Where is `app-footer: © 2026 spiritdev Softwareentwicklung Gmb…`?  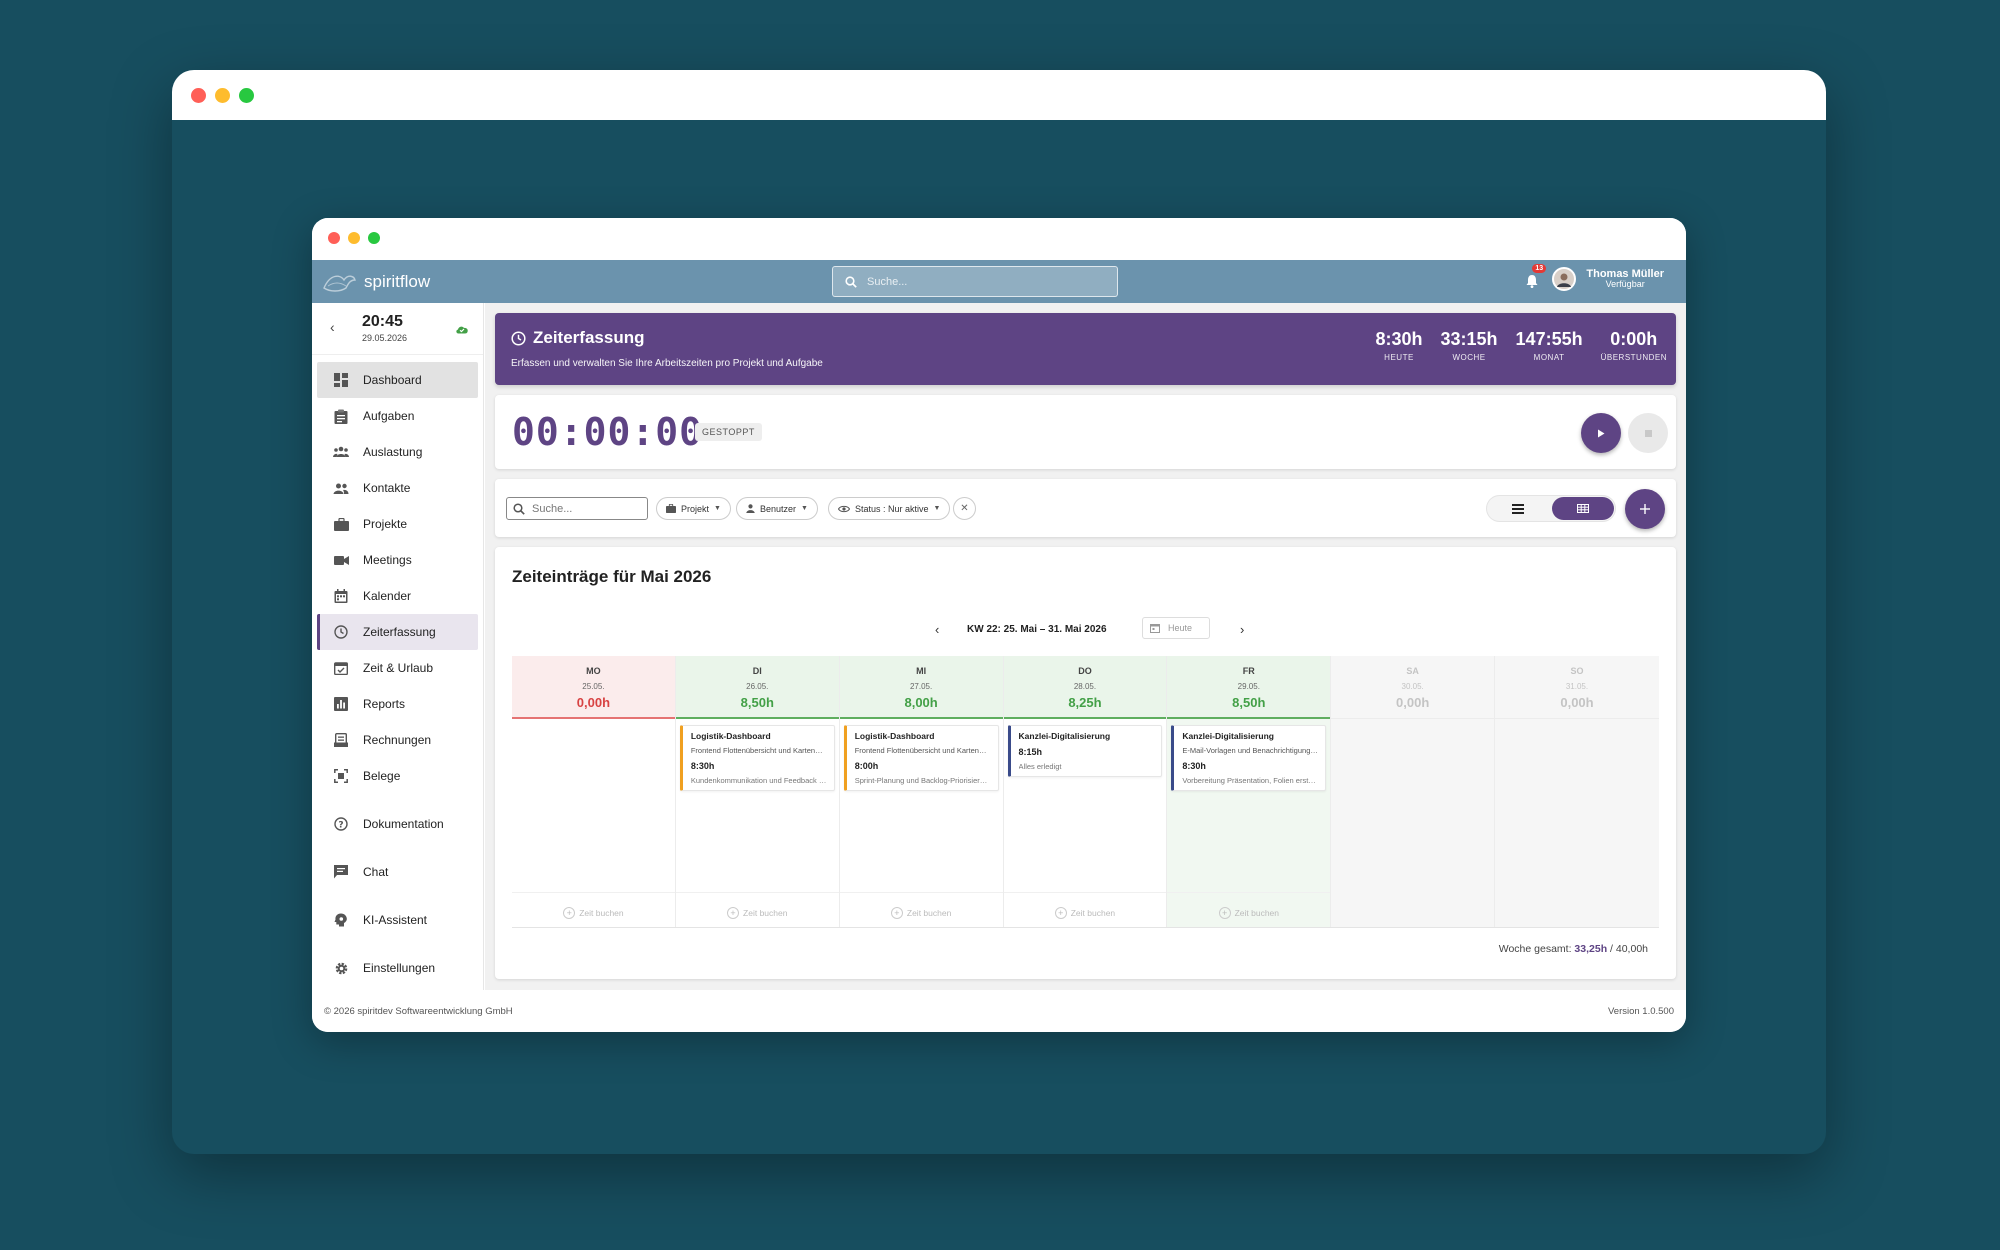
app-footer: © 2026 spiritdev Softwareentwicklung Gmb… is located at coordinates (999, 1011).